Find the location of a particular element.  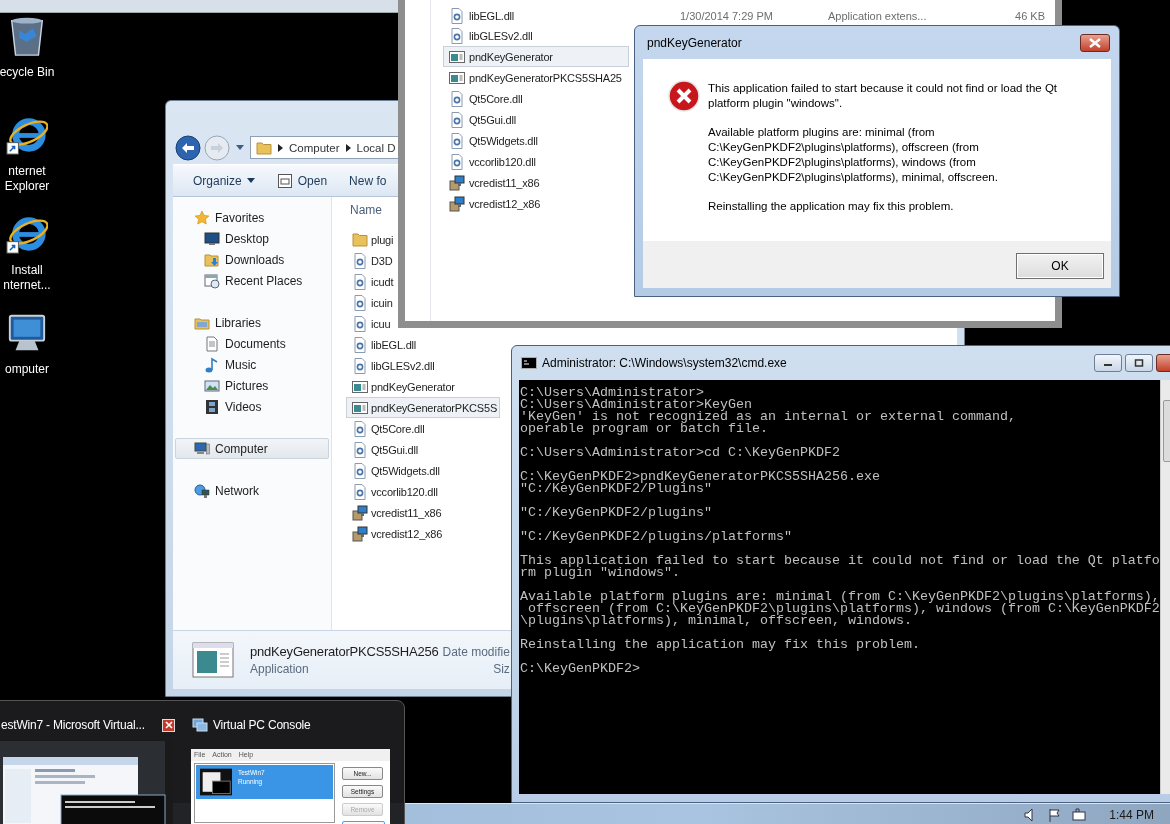

nav-item: Computer is located at coordinates (252, 448).